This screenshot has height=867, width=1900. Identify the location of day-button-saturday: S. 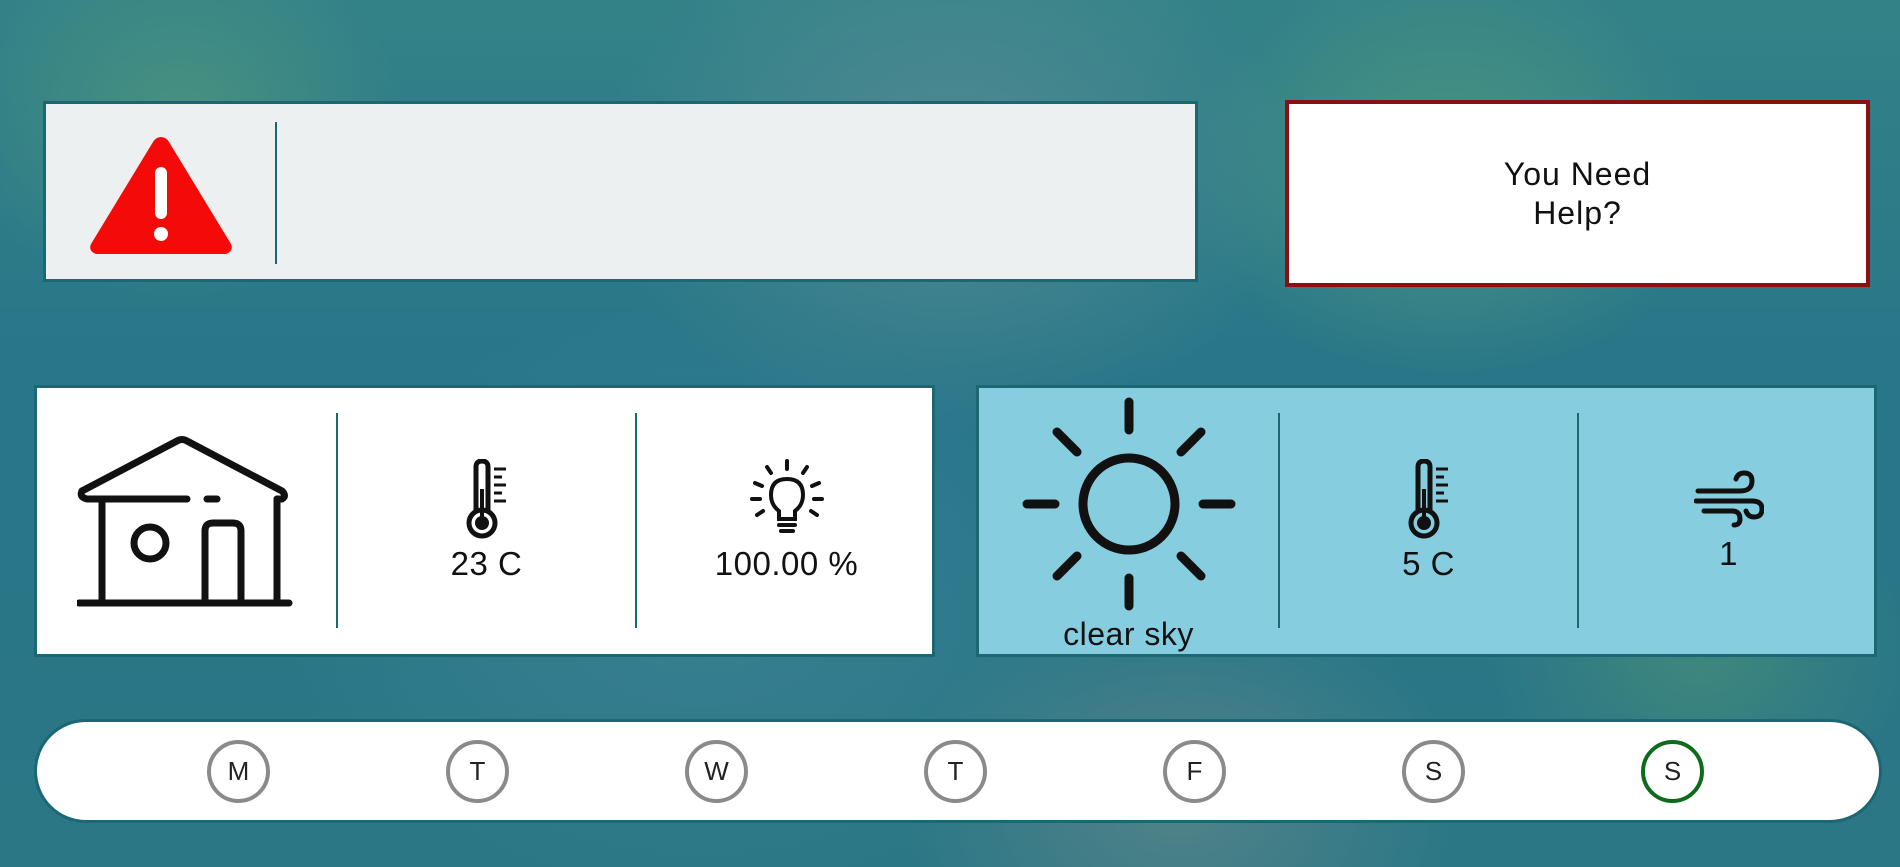
(1433, 771).